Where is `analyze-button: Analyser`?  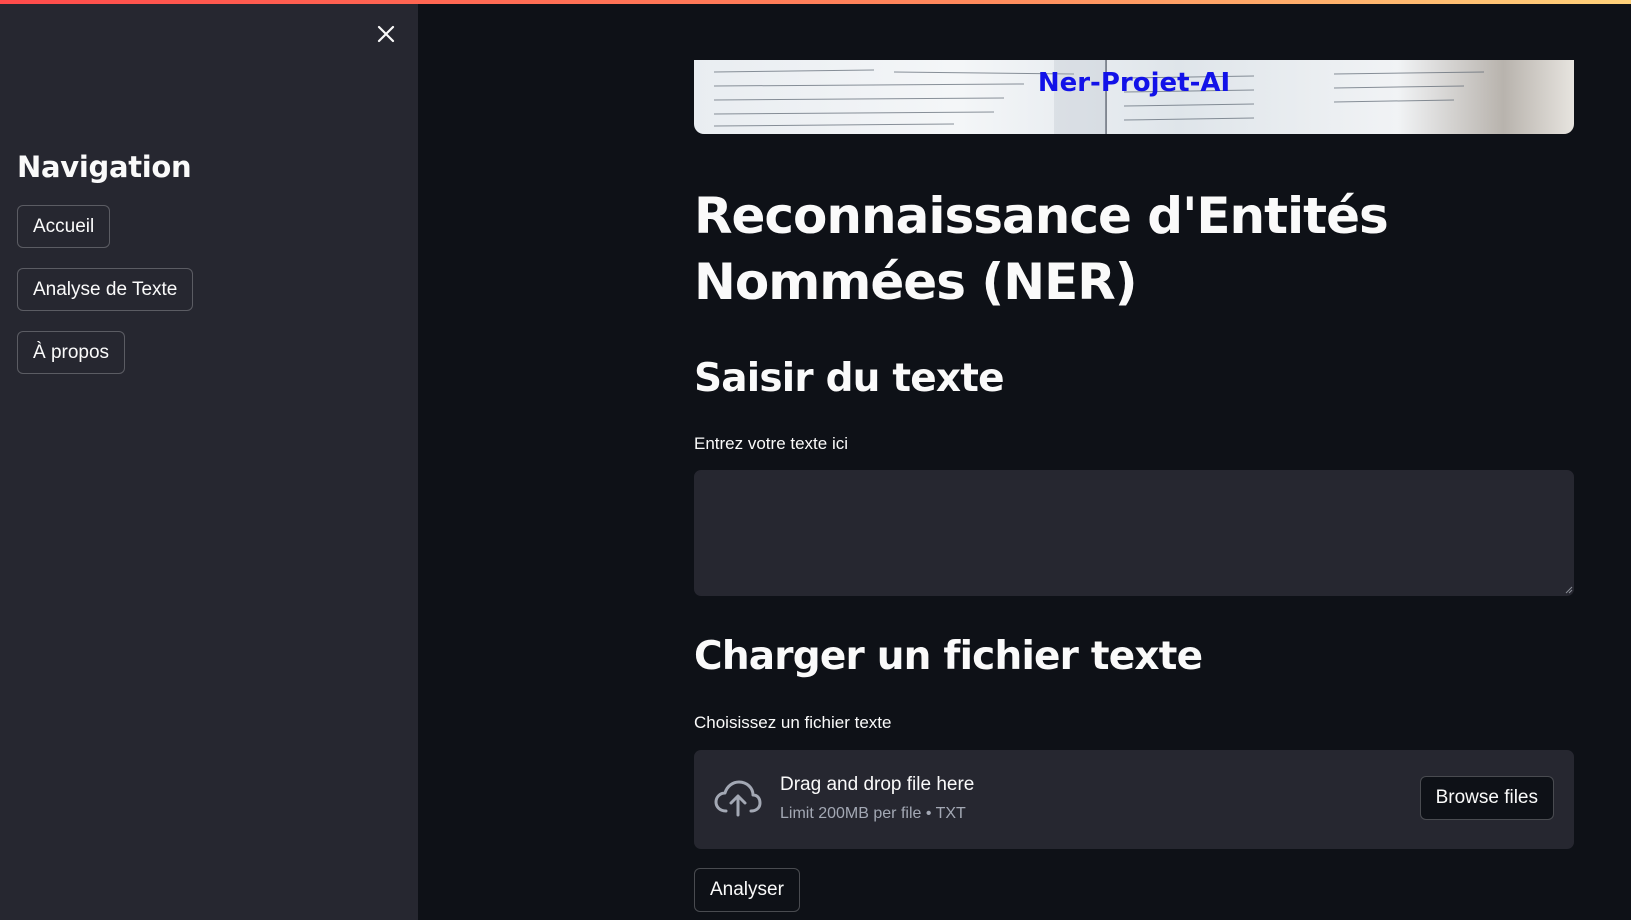
analyze-button: Analyser is located at coordinates (747, 890).